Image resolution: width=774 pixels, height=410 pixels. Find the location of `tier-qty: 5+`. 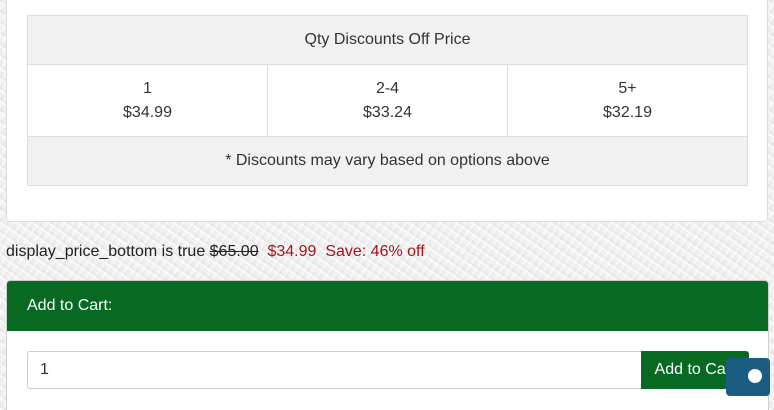

tier-qty: 5+ is located at coordinates (627, 88).